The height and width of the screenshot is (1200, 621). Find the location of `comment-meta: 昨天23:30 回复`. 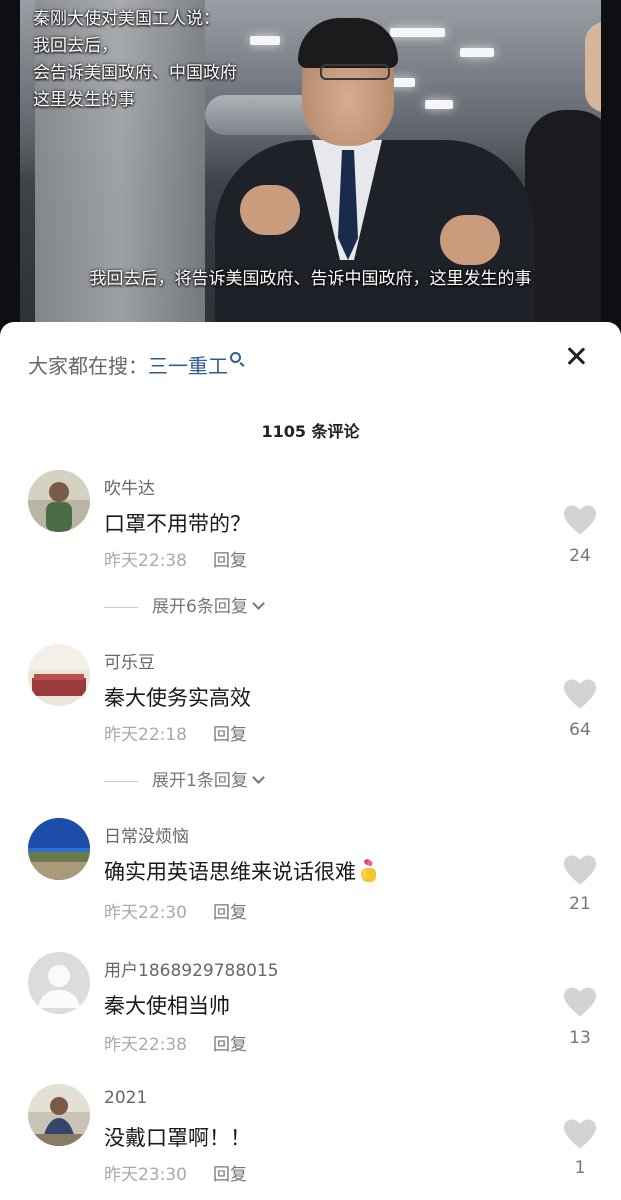

comment-meta: 昨天23:30 回复 is located at coordinates (175, 1172).